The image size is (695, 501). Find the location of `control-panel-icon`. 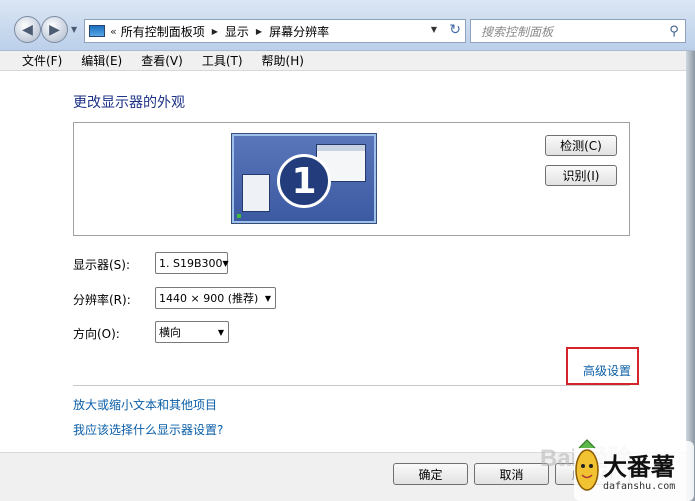

control-panel-icon is located at coordinates (97, 31).